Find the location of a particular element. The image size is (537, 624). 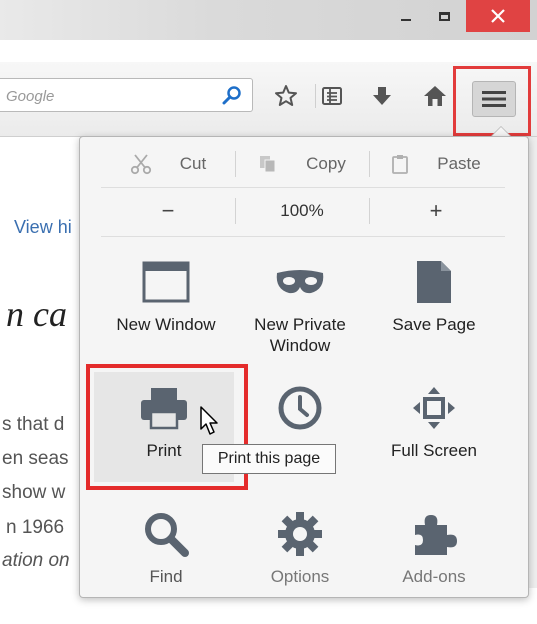

new-private-window-button: New Private Window is located at coordinates (300, 313).